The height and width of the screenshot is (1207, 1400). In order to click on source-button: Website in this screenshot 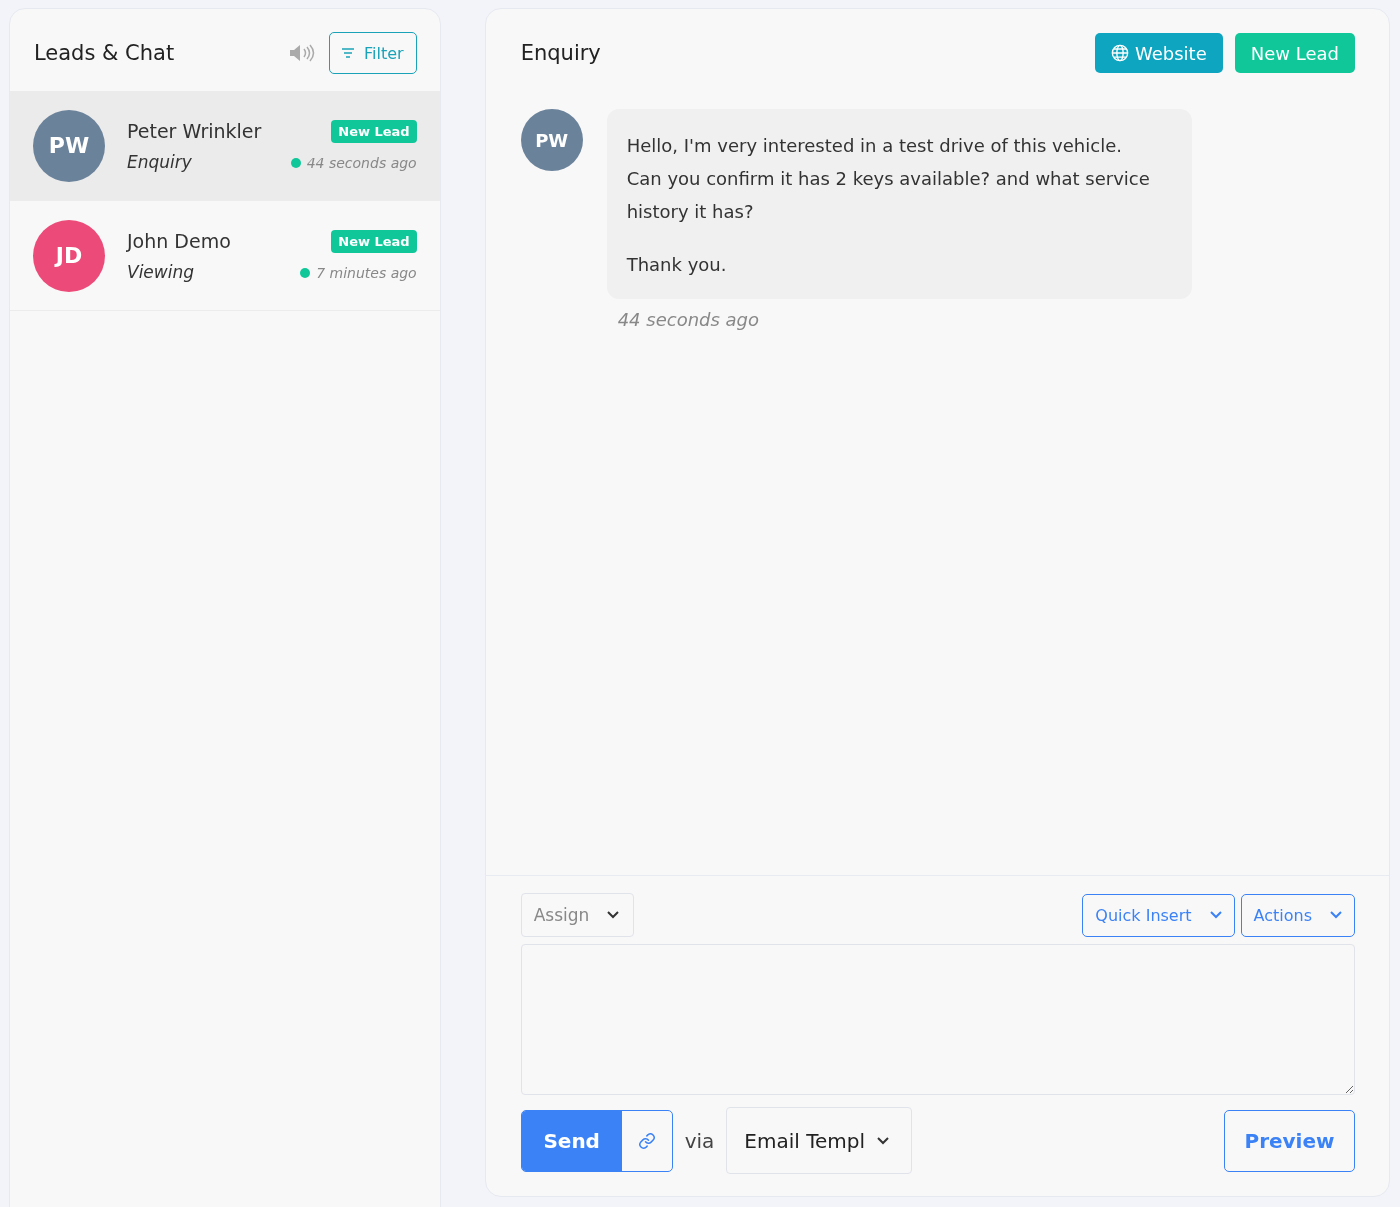, I will do `click(1159, 53)`.